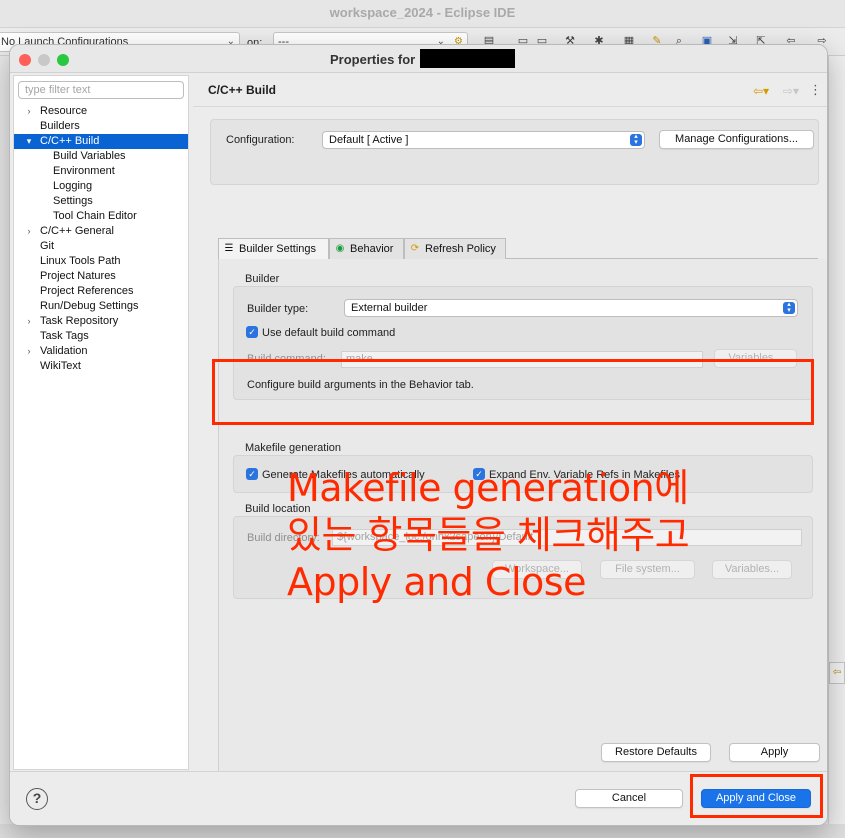 This screenshot has width=845, height=838. I want to click on tab-refresh-policy: ⟳ Refresh Policy, so click(455, 249).